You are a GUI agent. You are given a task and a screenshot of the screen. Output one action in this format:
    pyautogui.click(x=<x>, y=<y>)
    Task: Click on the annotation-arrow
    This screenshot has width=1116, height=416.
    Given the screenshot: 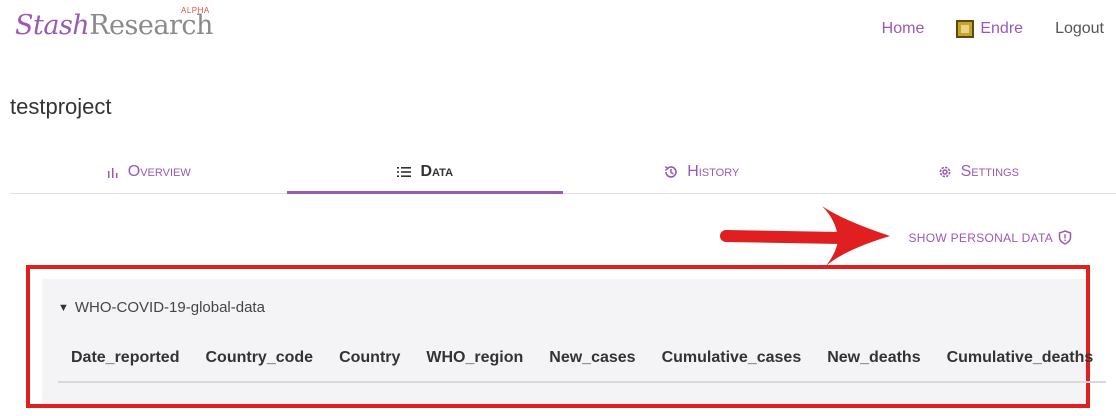 What is the action you would take?
    pyautogui.click(x=805, y=236)
    